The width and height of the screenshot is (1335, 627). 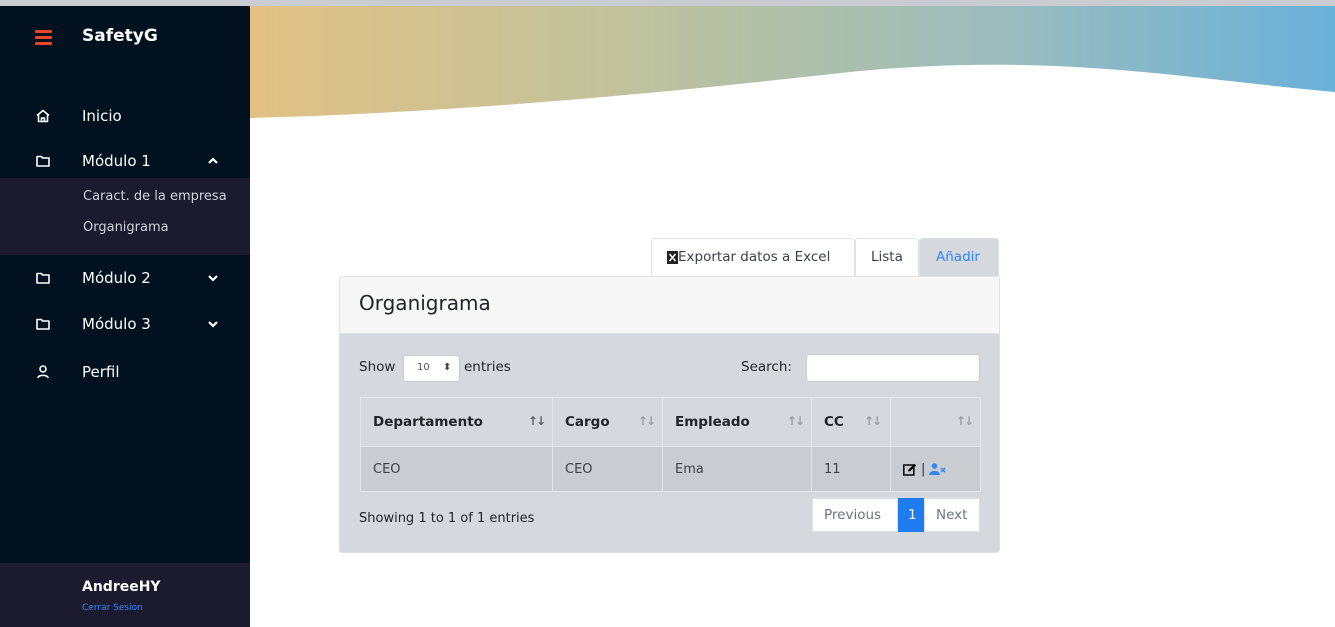 I want to click on user-name: AndreeHY, so click(x=121, y=587).